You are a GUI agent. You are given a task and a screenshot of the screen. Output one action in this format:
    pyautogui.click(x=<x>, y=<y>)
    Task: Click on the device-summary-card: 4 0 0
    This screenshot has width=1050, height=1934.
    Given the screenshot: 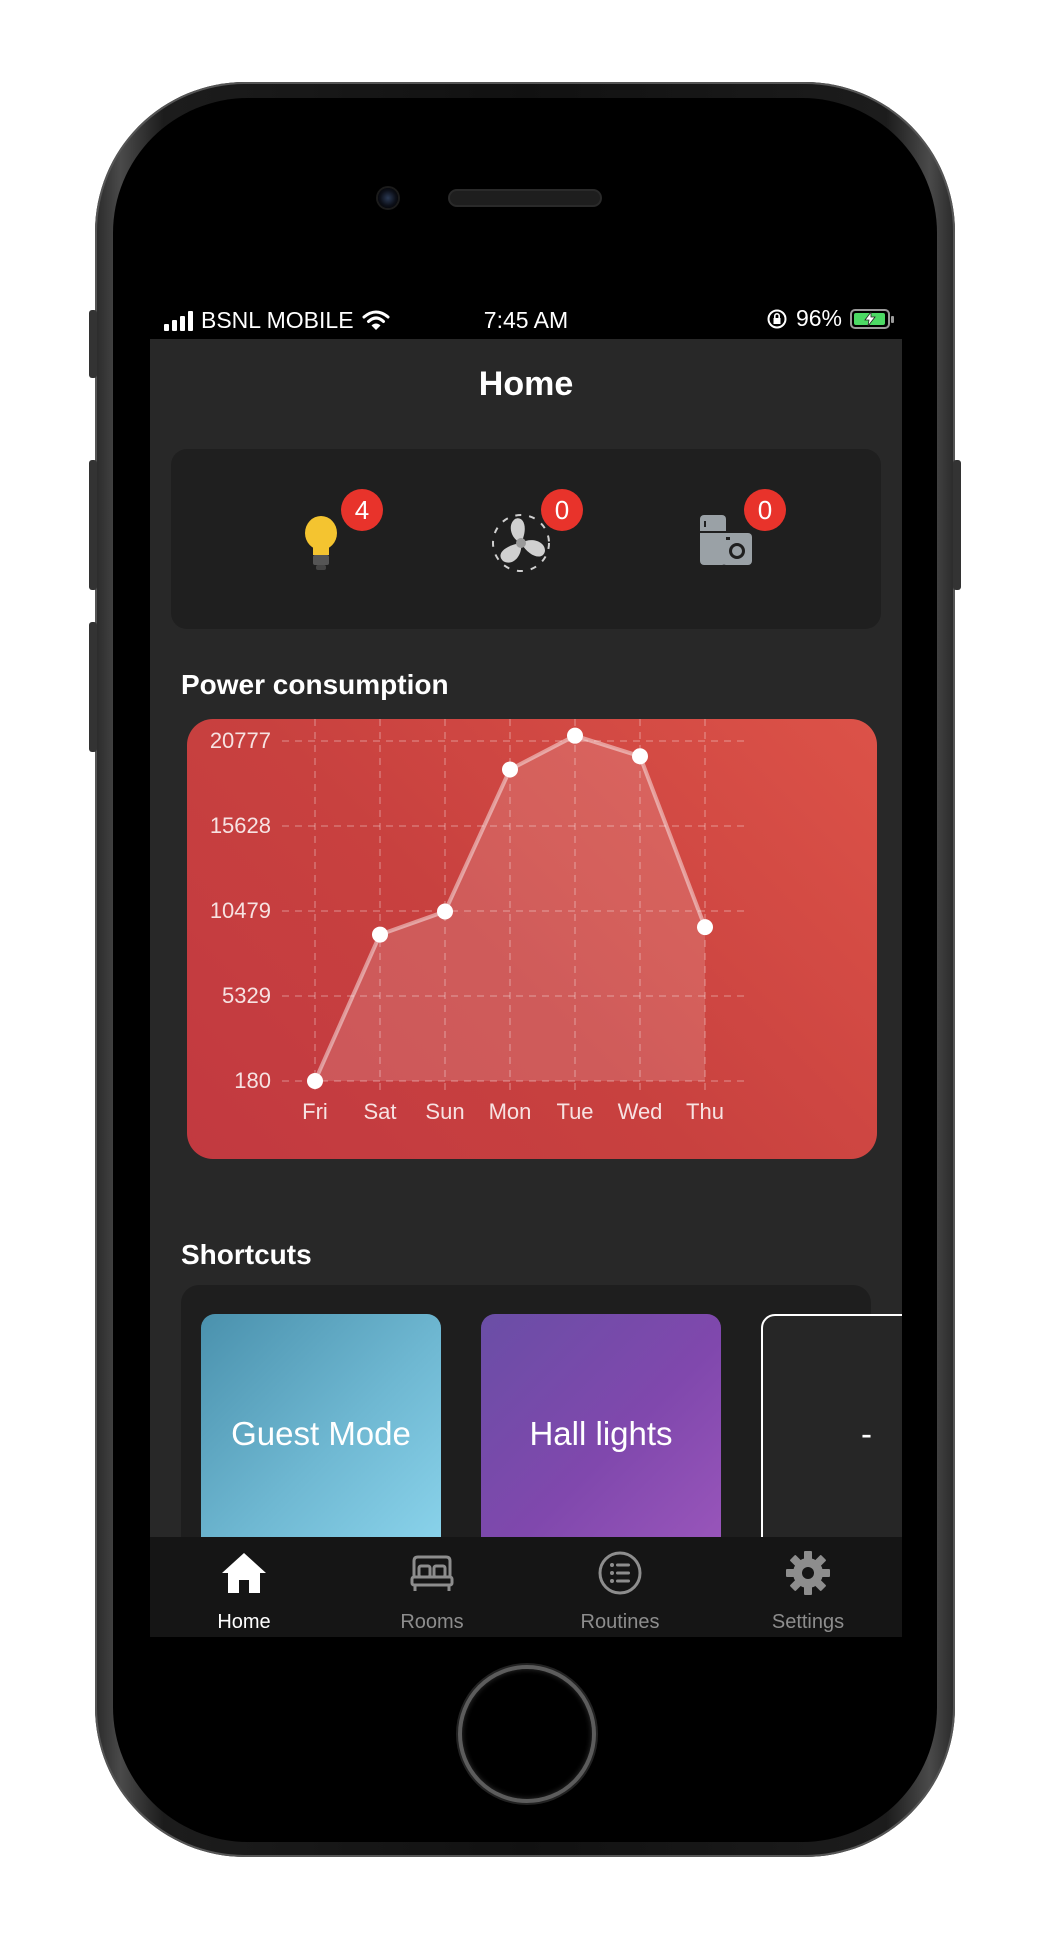 What is the action you would take?
    pyautogui.click(x=526, y=539)
    